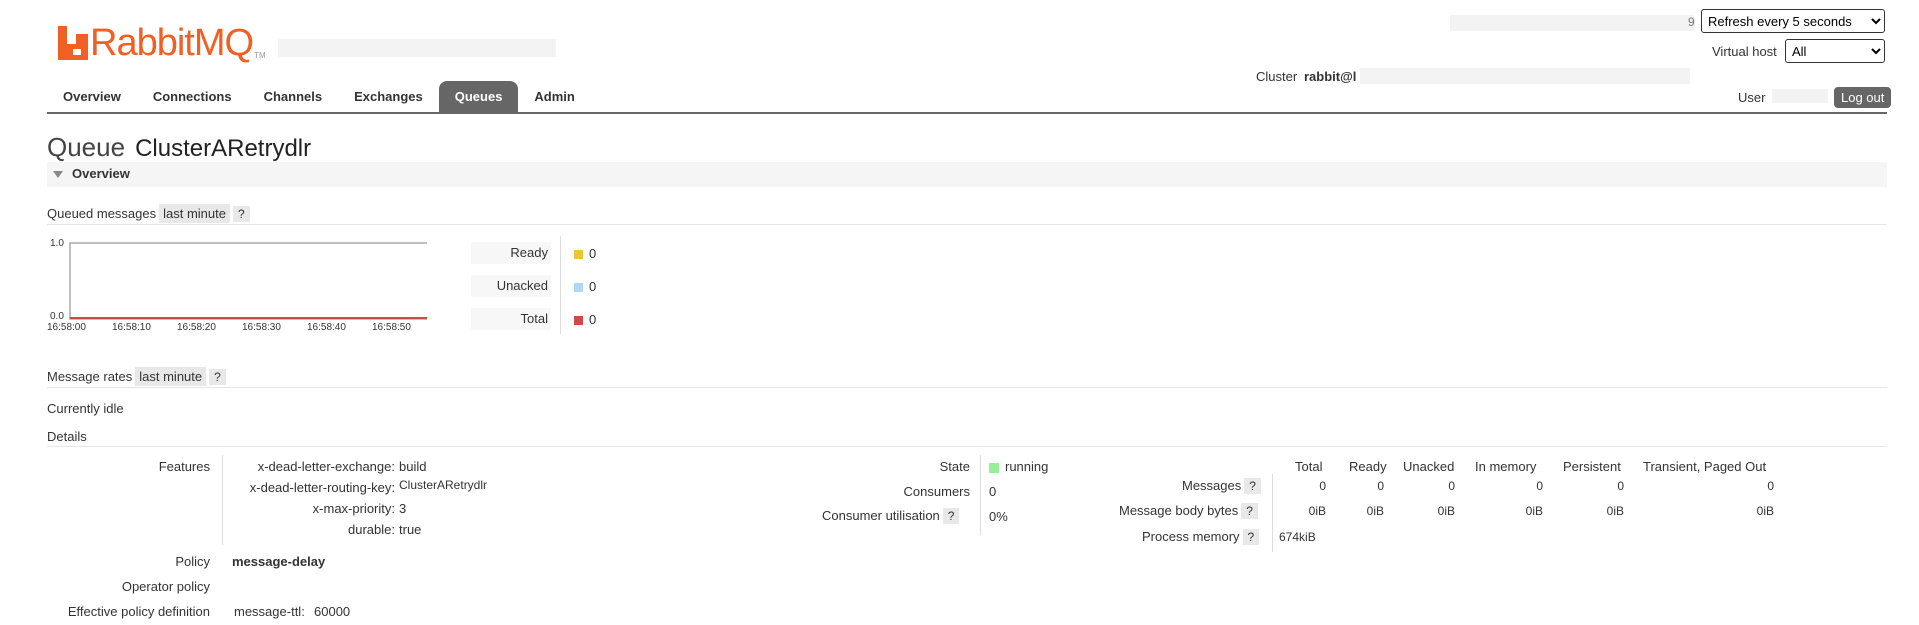 Image resolution: width=1919 pixels, height=625 pixels. I want to click on queued-divider, so click(967, 224).